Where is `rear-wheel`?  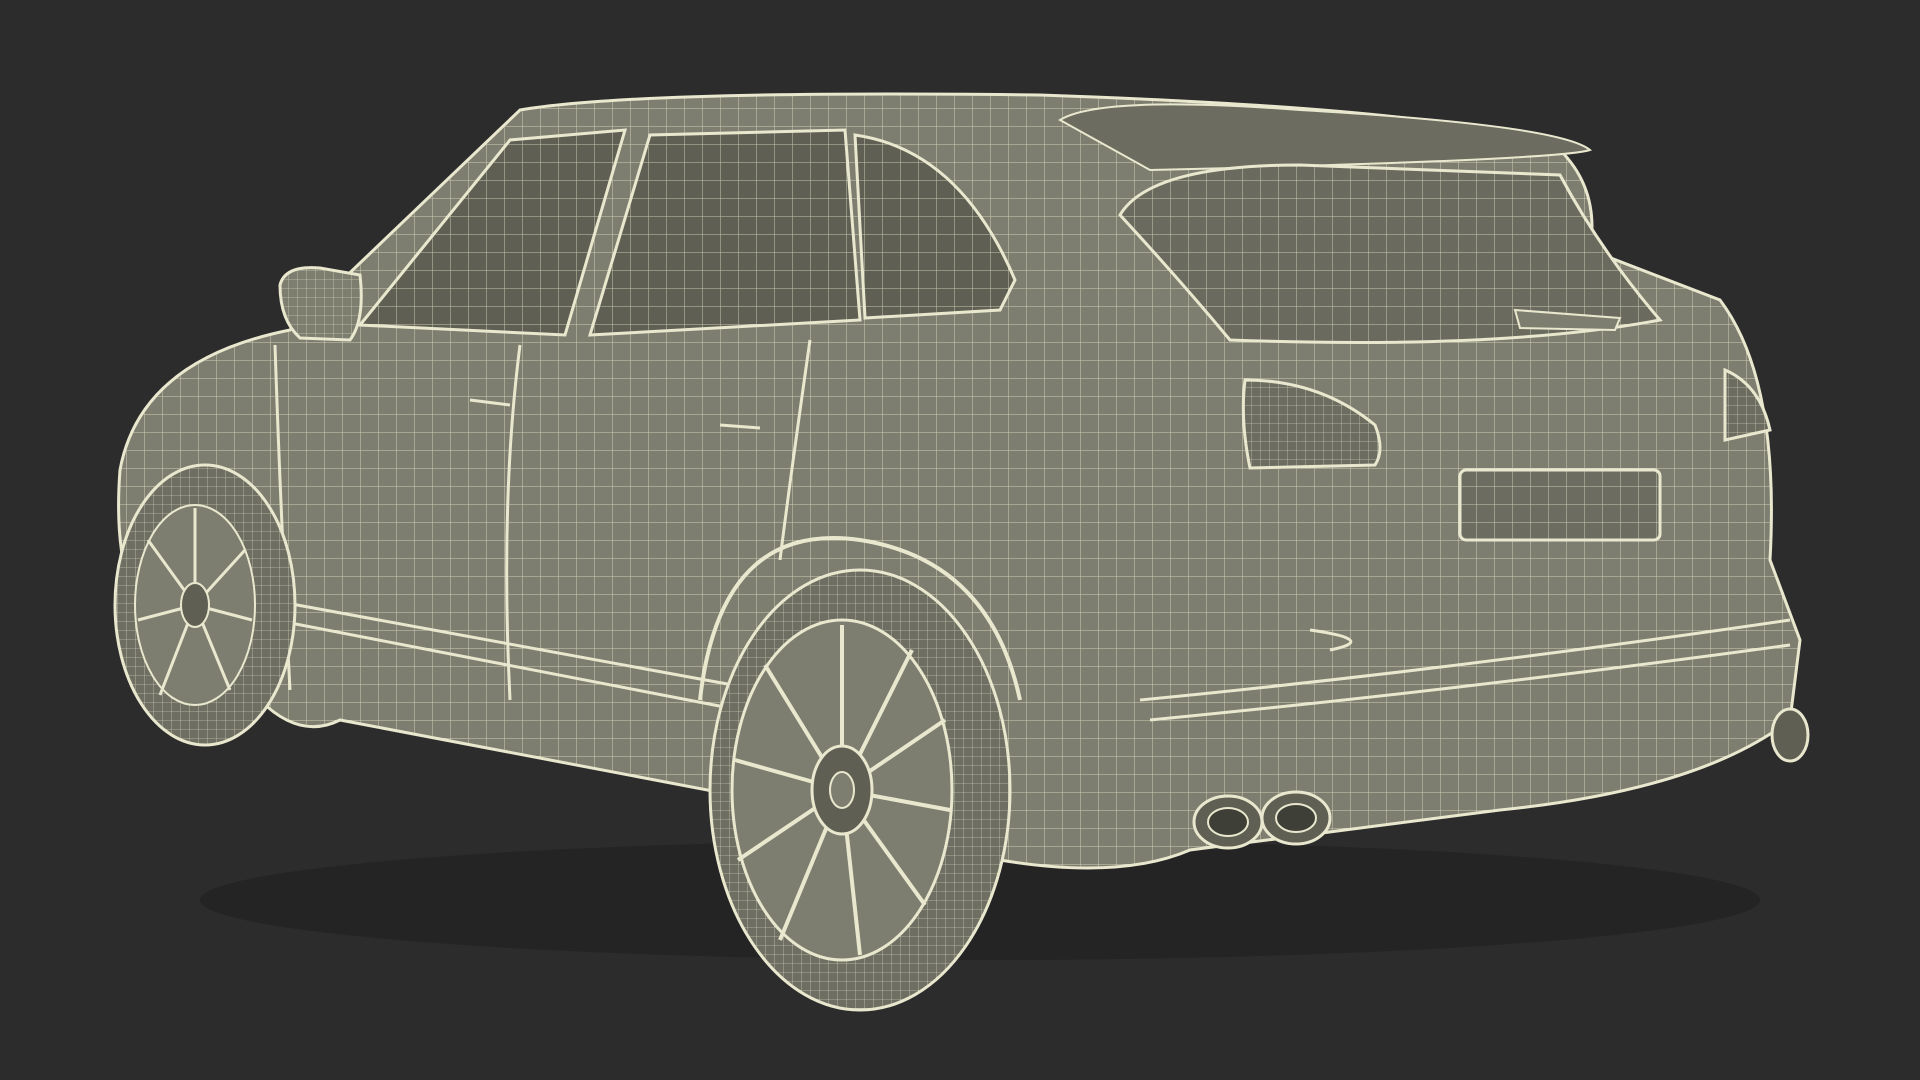
rear-wheel is located at coordinates (860, 790).